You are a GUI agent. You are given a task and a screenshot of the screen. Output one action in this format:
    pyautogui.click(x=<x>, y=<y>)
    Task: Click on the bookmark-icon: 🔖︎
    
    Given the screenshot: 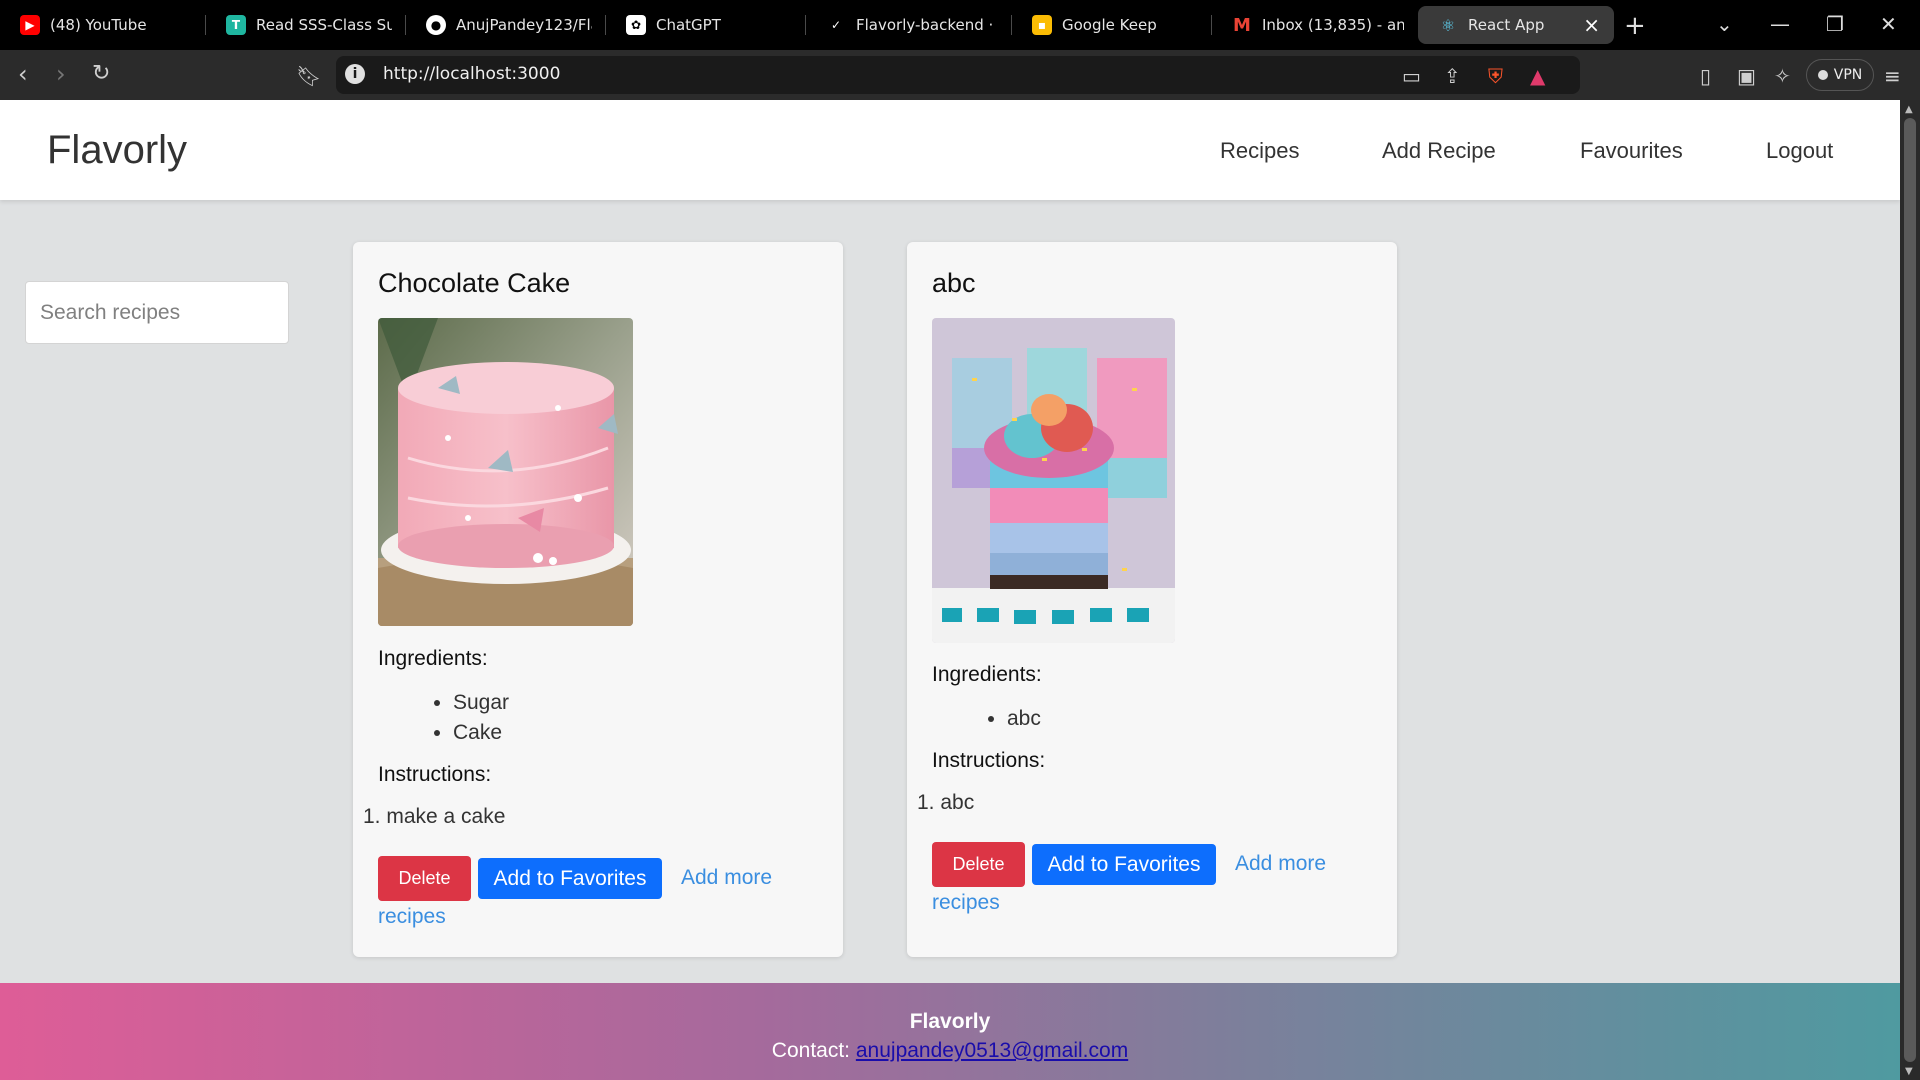 What is the action you would take?
    pyautogui.click(x=308, y=76)
    